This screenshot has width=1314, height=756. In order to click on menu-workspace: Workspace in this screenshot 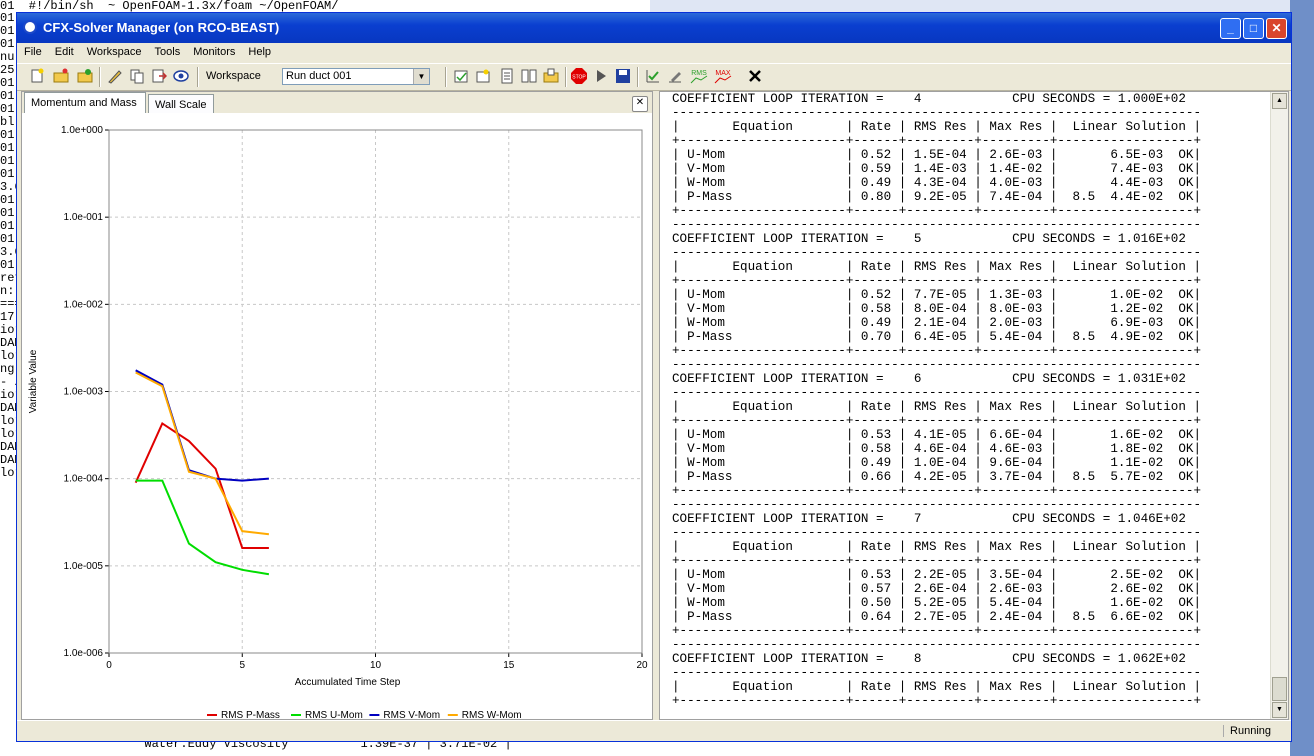, I will do `click(114, 50)`.